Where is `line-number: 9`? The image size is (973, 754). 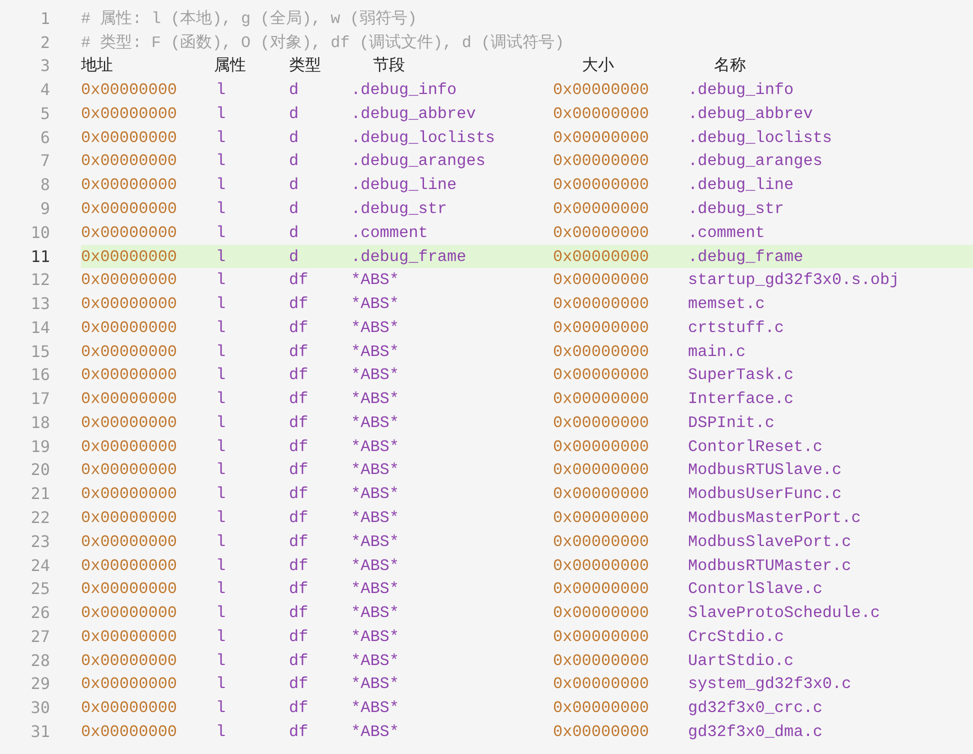
line-number: 9 is located at coordinates (44, 209).